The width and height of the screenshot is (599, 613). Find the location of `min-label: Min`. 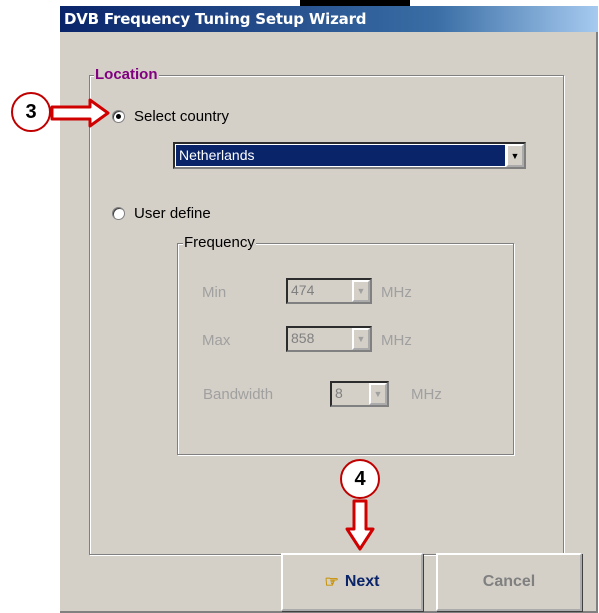

min-label: Min is located at coordinates (214, 292).